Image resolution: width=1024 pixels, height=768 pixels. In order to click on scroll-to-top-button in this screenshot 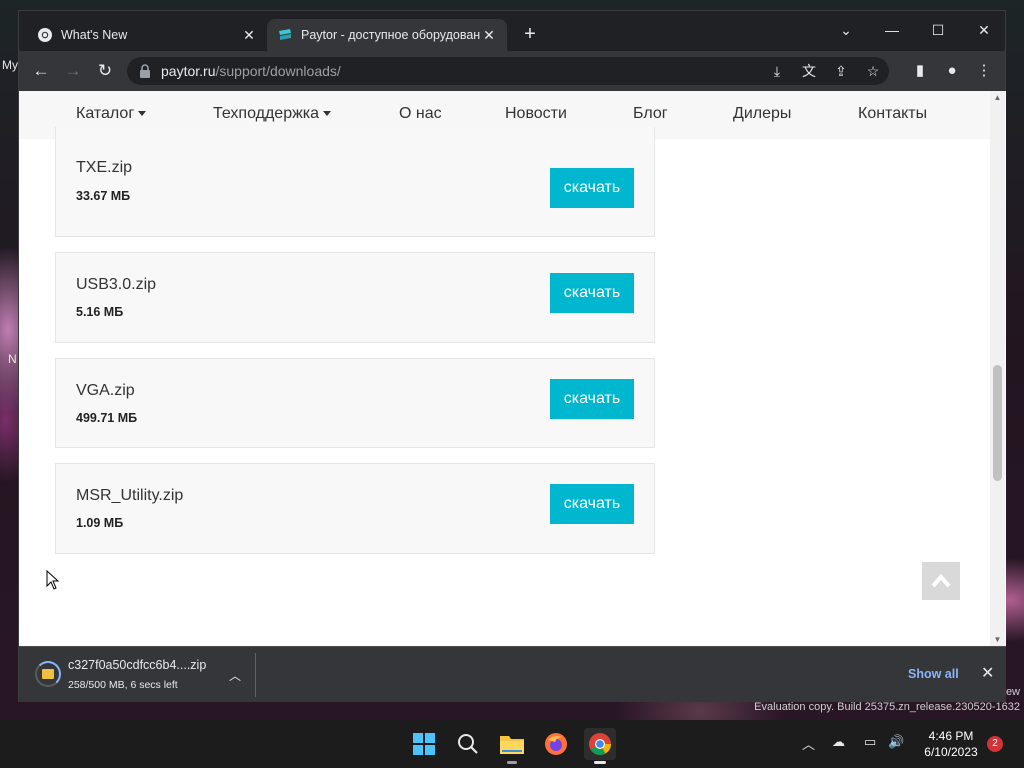, I will do `click(941, 581)`.